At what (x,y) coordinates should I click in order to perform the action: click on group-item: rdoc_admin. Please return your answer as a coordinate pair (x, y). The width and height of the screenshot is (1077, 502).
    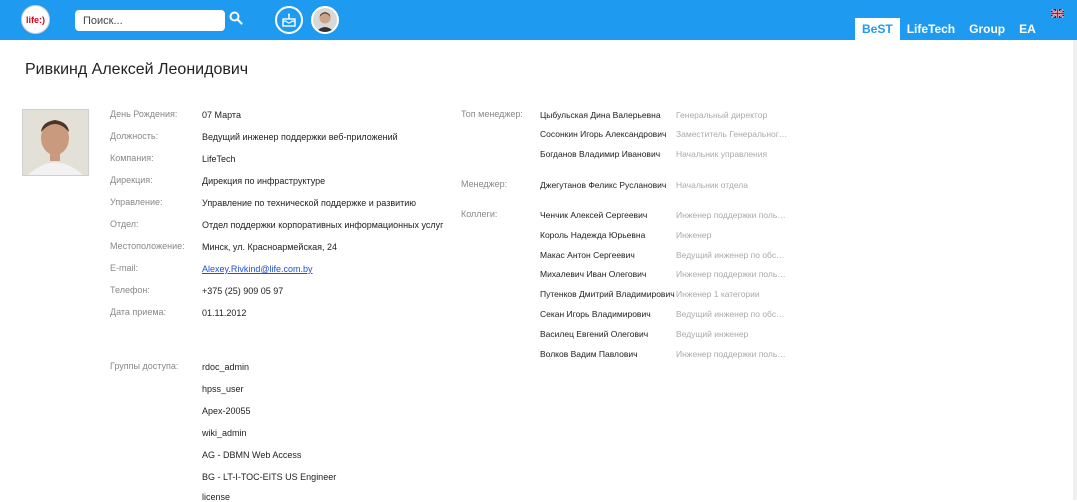
    Looking at the image, I should click on (226, 367).